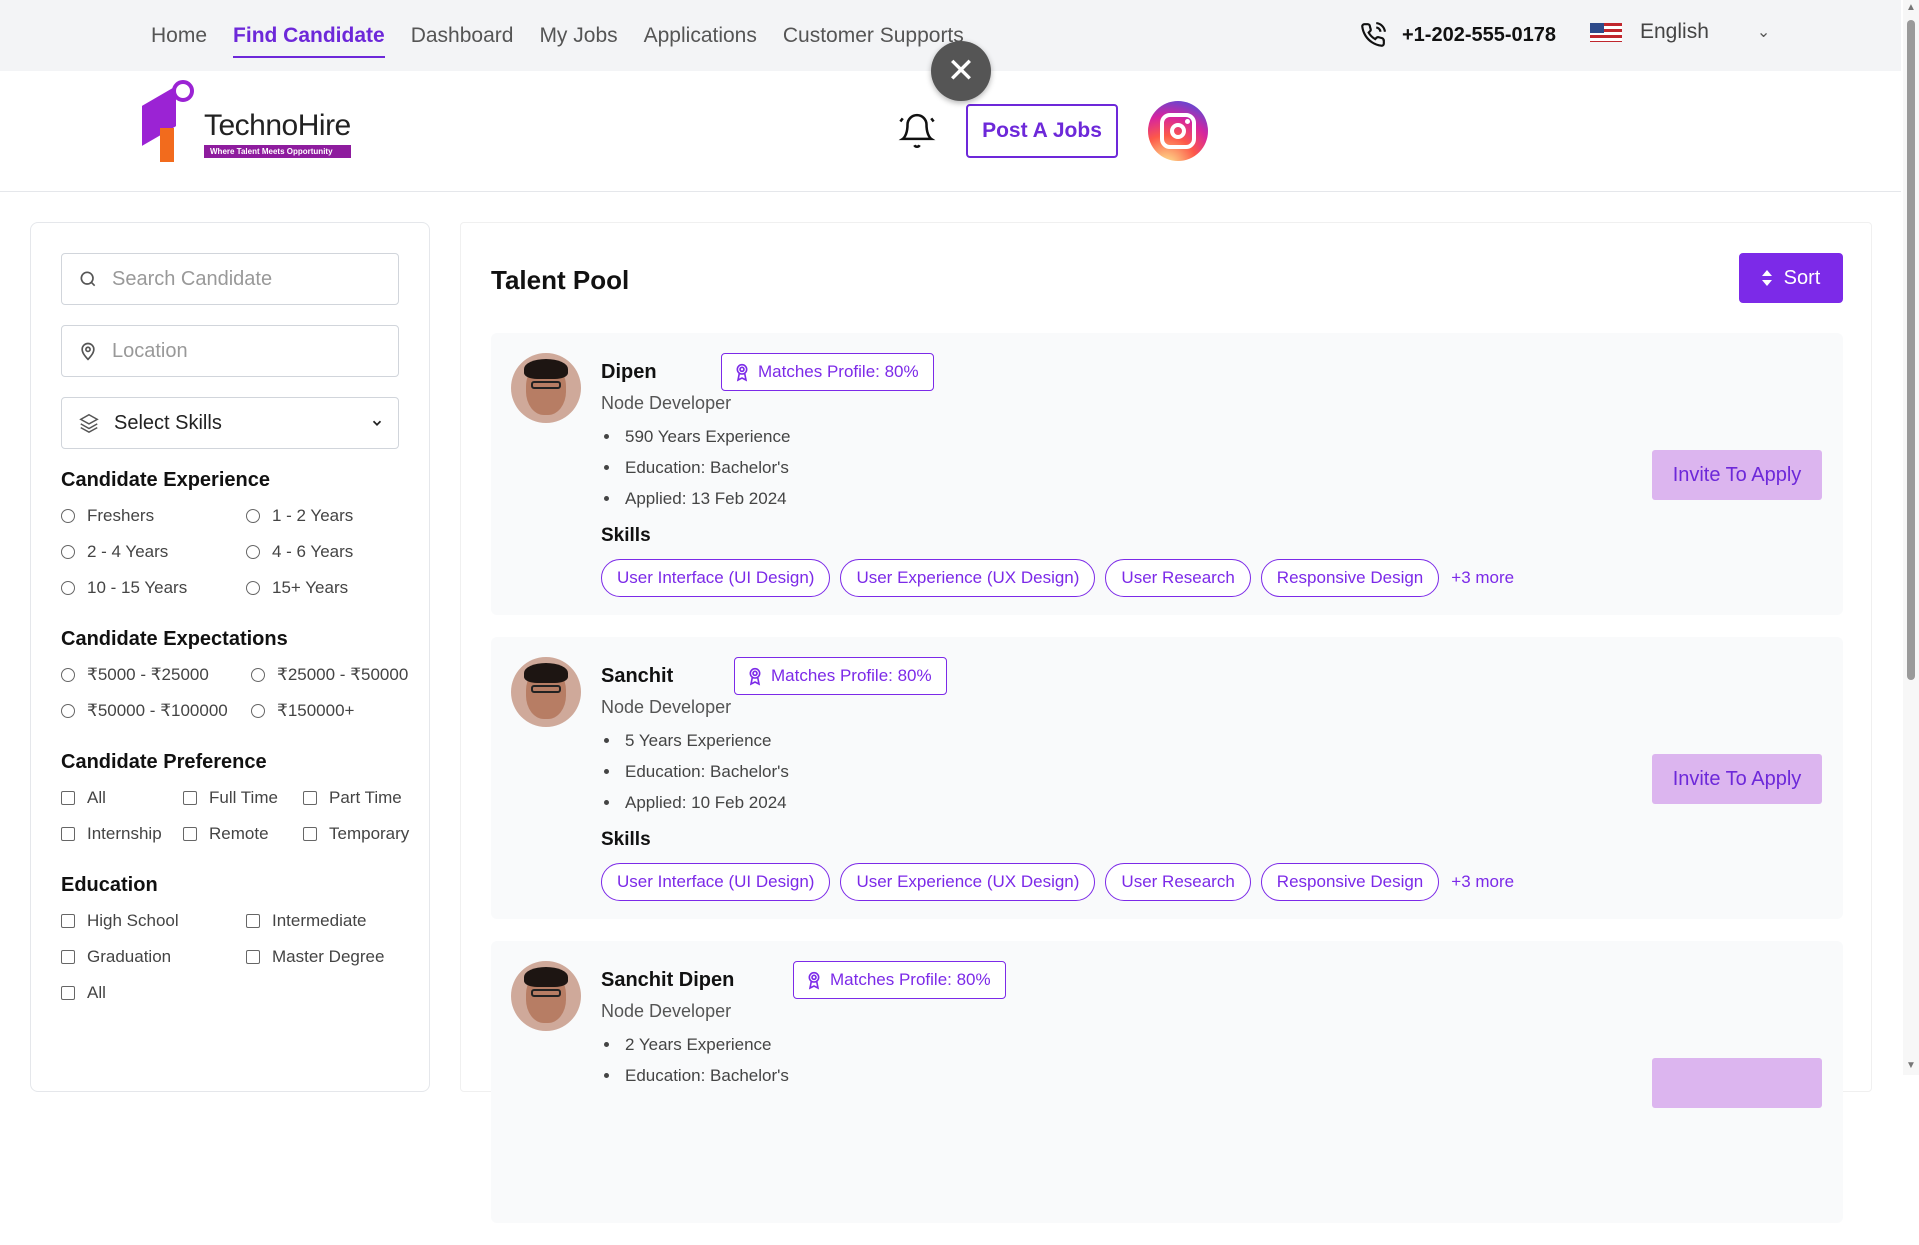  What do you see at coordinates (462, 35) in the screenshot?
I see `nav-dashboard: Dashboard` at bounding box center [462, 35].